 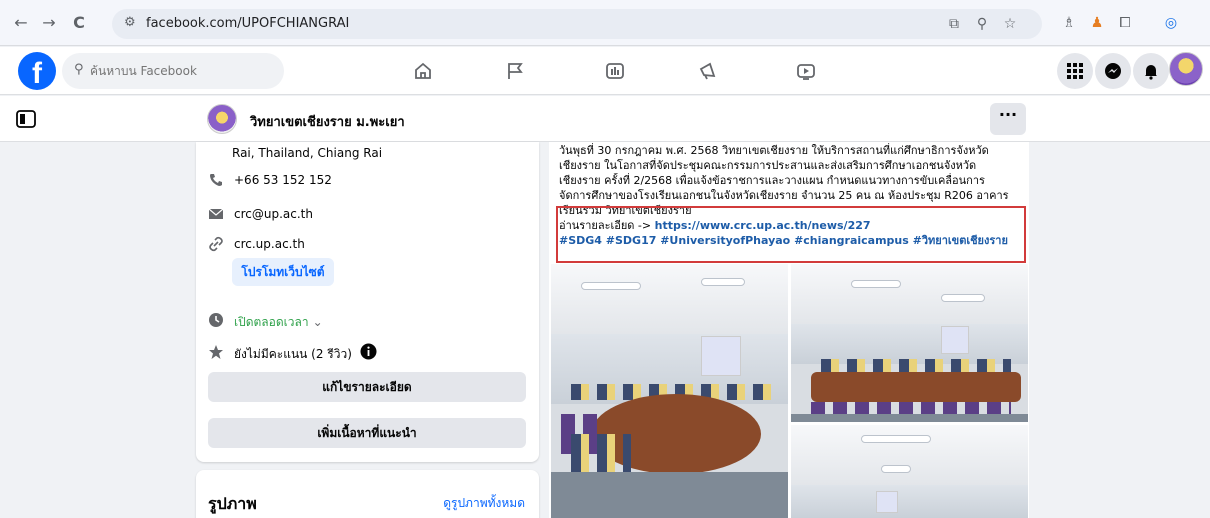 I want to click on extensions-puzzle-icon: ⧠, so click(x=1125, y=23).